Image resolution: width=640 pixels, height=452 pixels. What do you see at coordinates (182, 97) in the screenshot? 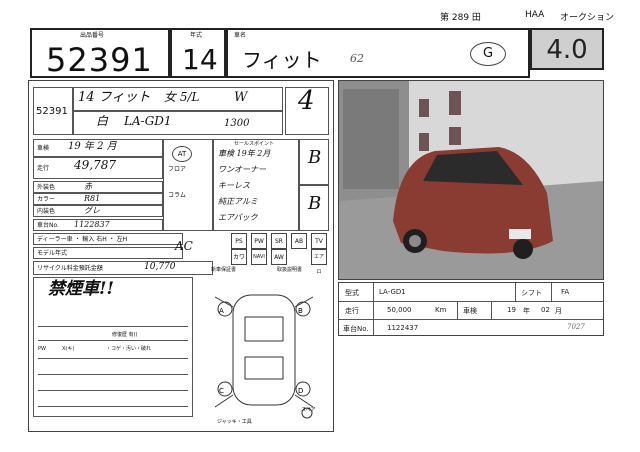
I see `sheet-body-type: 女 5/L` at bounding box center [182, 97].